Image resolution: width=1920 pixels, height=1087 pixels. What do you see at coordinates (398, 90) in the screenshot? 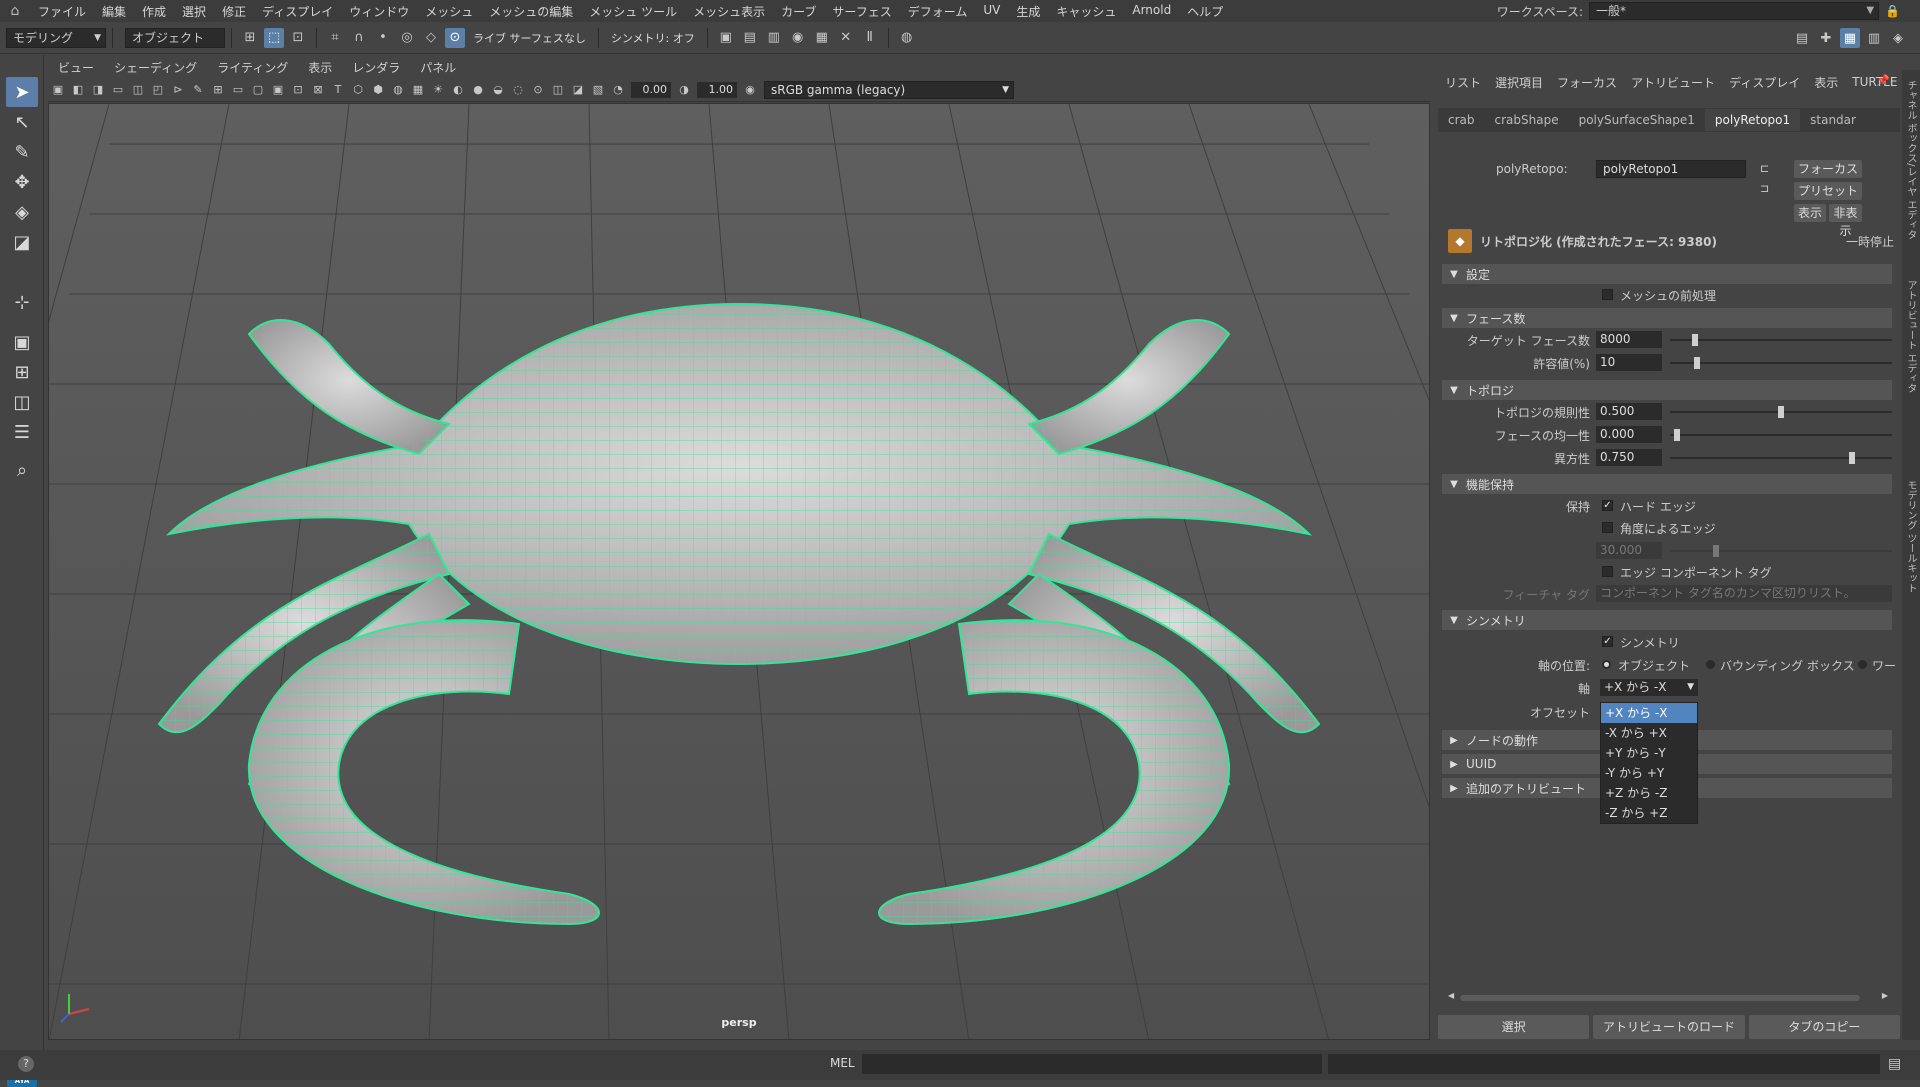
I see `wireframe-on-shaded-icon: ◍` at bounding box center [398, 90].